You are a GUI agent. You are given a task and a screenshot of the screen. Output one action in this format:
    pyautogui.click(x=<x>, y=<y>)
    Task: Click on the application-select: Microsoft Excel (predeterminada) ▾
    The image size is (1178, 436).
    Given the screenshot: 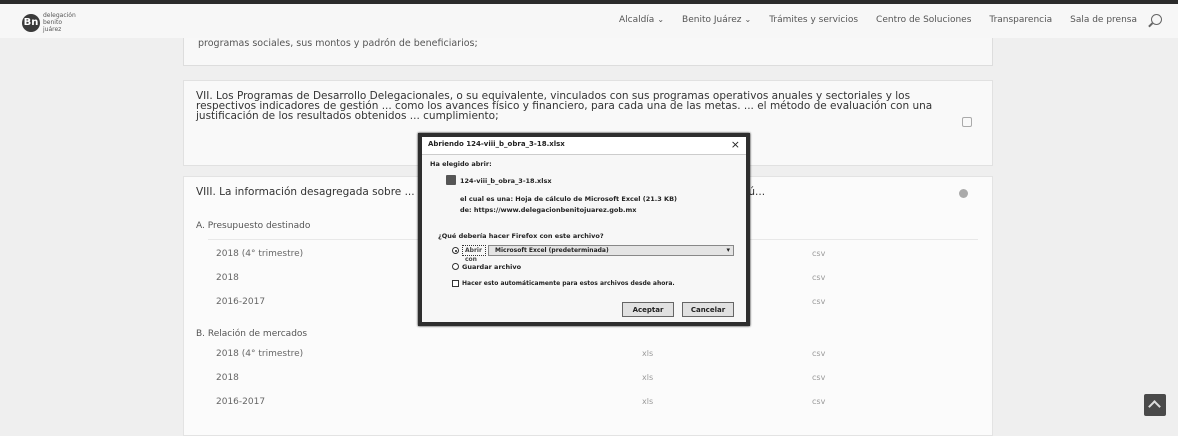 What is the action you would take?
    pyautogui.click(x=611, y=250)
    